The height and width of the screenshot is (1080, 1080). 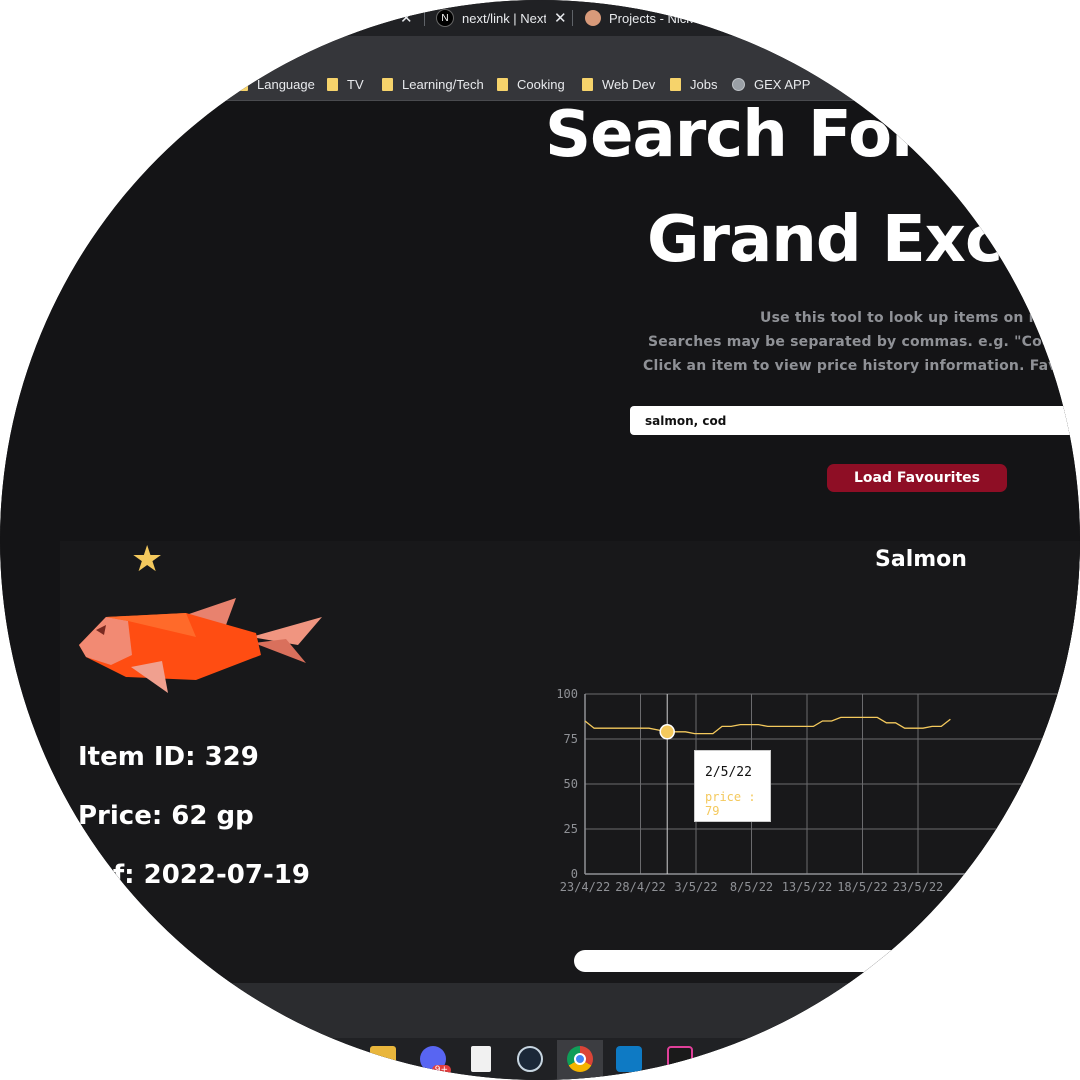 What do you see at coordinates (756, 135) in the screenshot?
I see `page-title-line-1: Search For I` at bounding box center [756, 135].